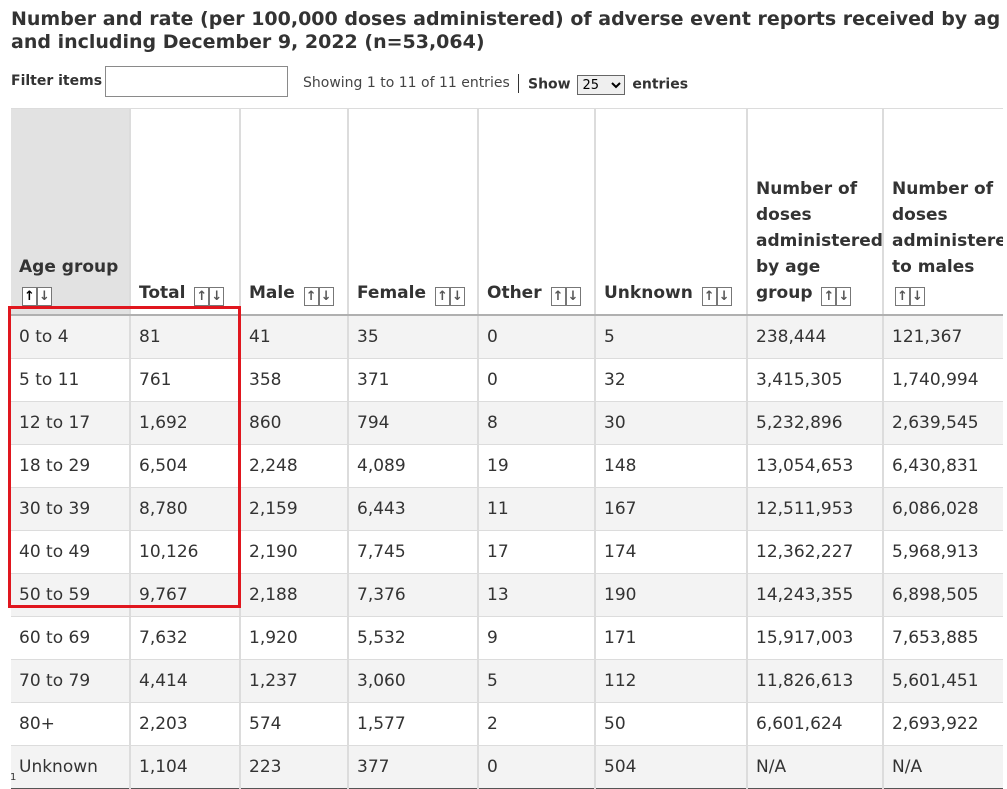 The image size is (1007, 789). I want to click on table-cell: 3,060, so click(413, 681).